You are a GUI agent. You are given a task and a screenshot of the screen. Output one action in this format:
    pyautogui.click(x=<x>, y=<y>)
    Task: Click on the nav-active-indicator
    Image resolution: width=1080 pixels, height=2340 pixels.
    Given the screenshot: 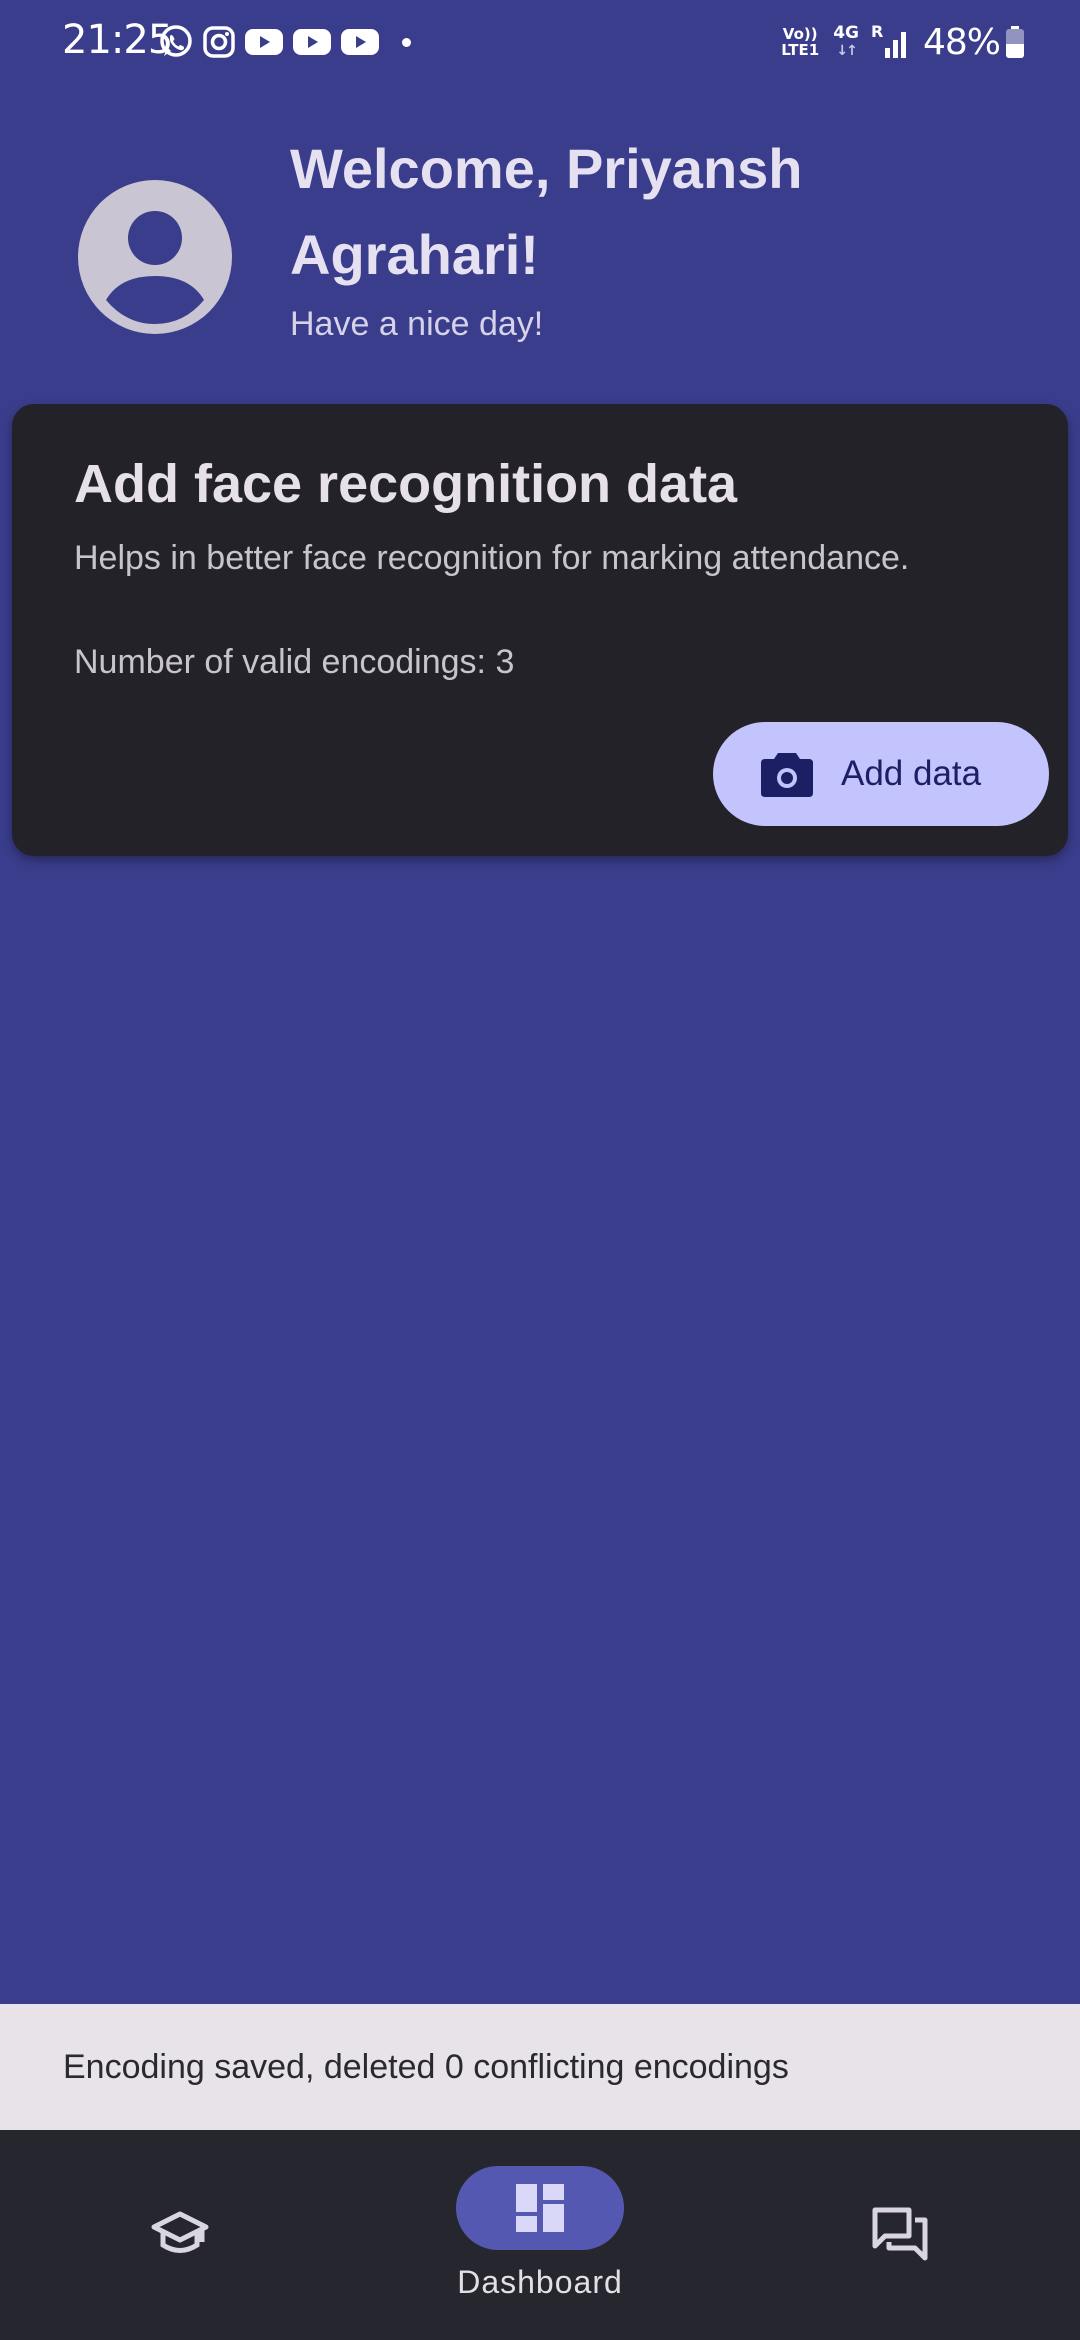 What is the action you would take?
    pyautogui.click(x=540, y=2208)
    